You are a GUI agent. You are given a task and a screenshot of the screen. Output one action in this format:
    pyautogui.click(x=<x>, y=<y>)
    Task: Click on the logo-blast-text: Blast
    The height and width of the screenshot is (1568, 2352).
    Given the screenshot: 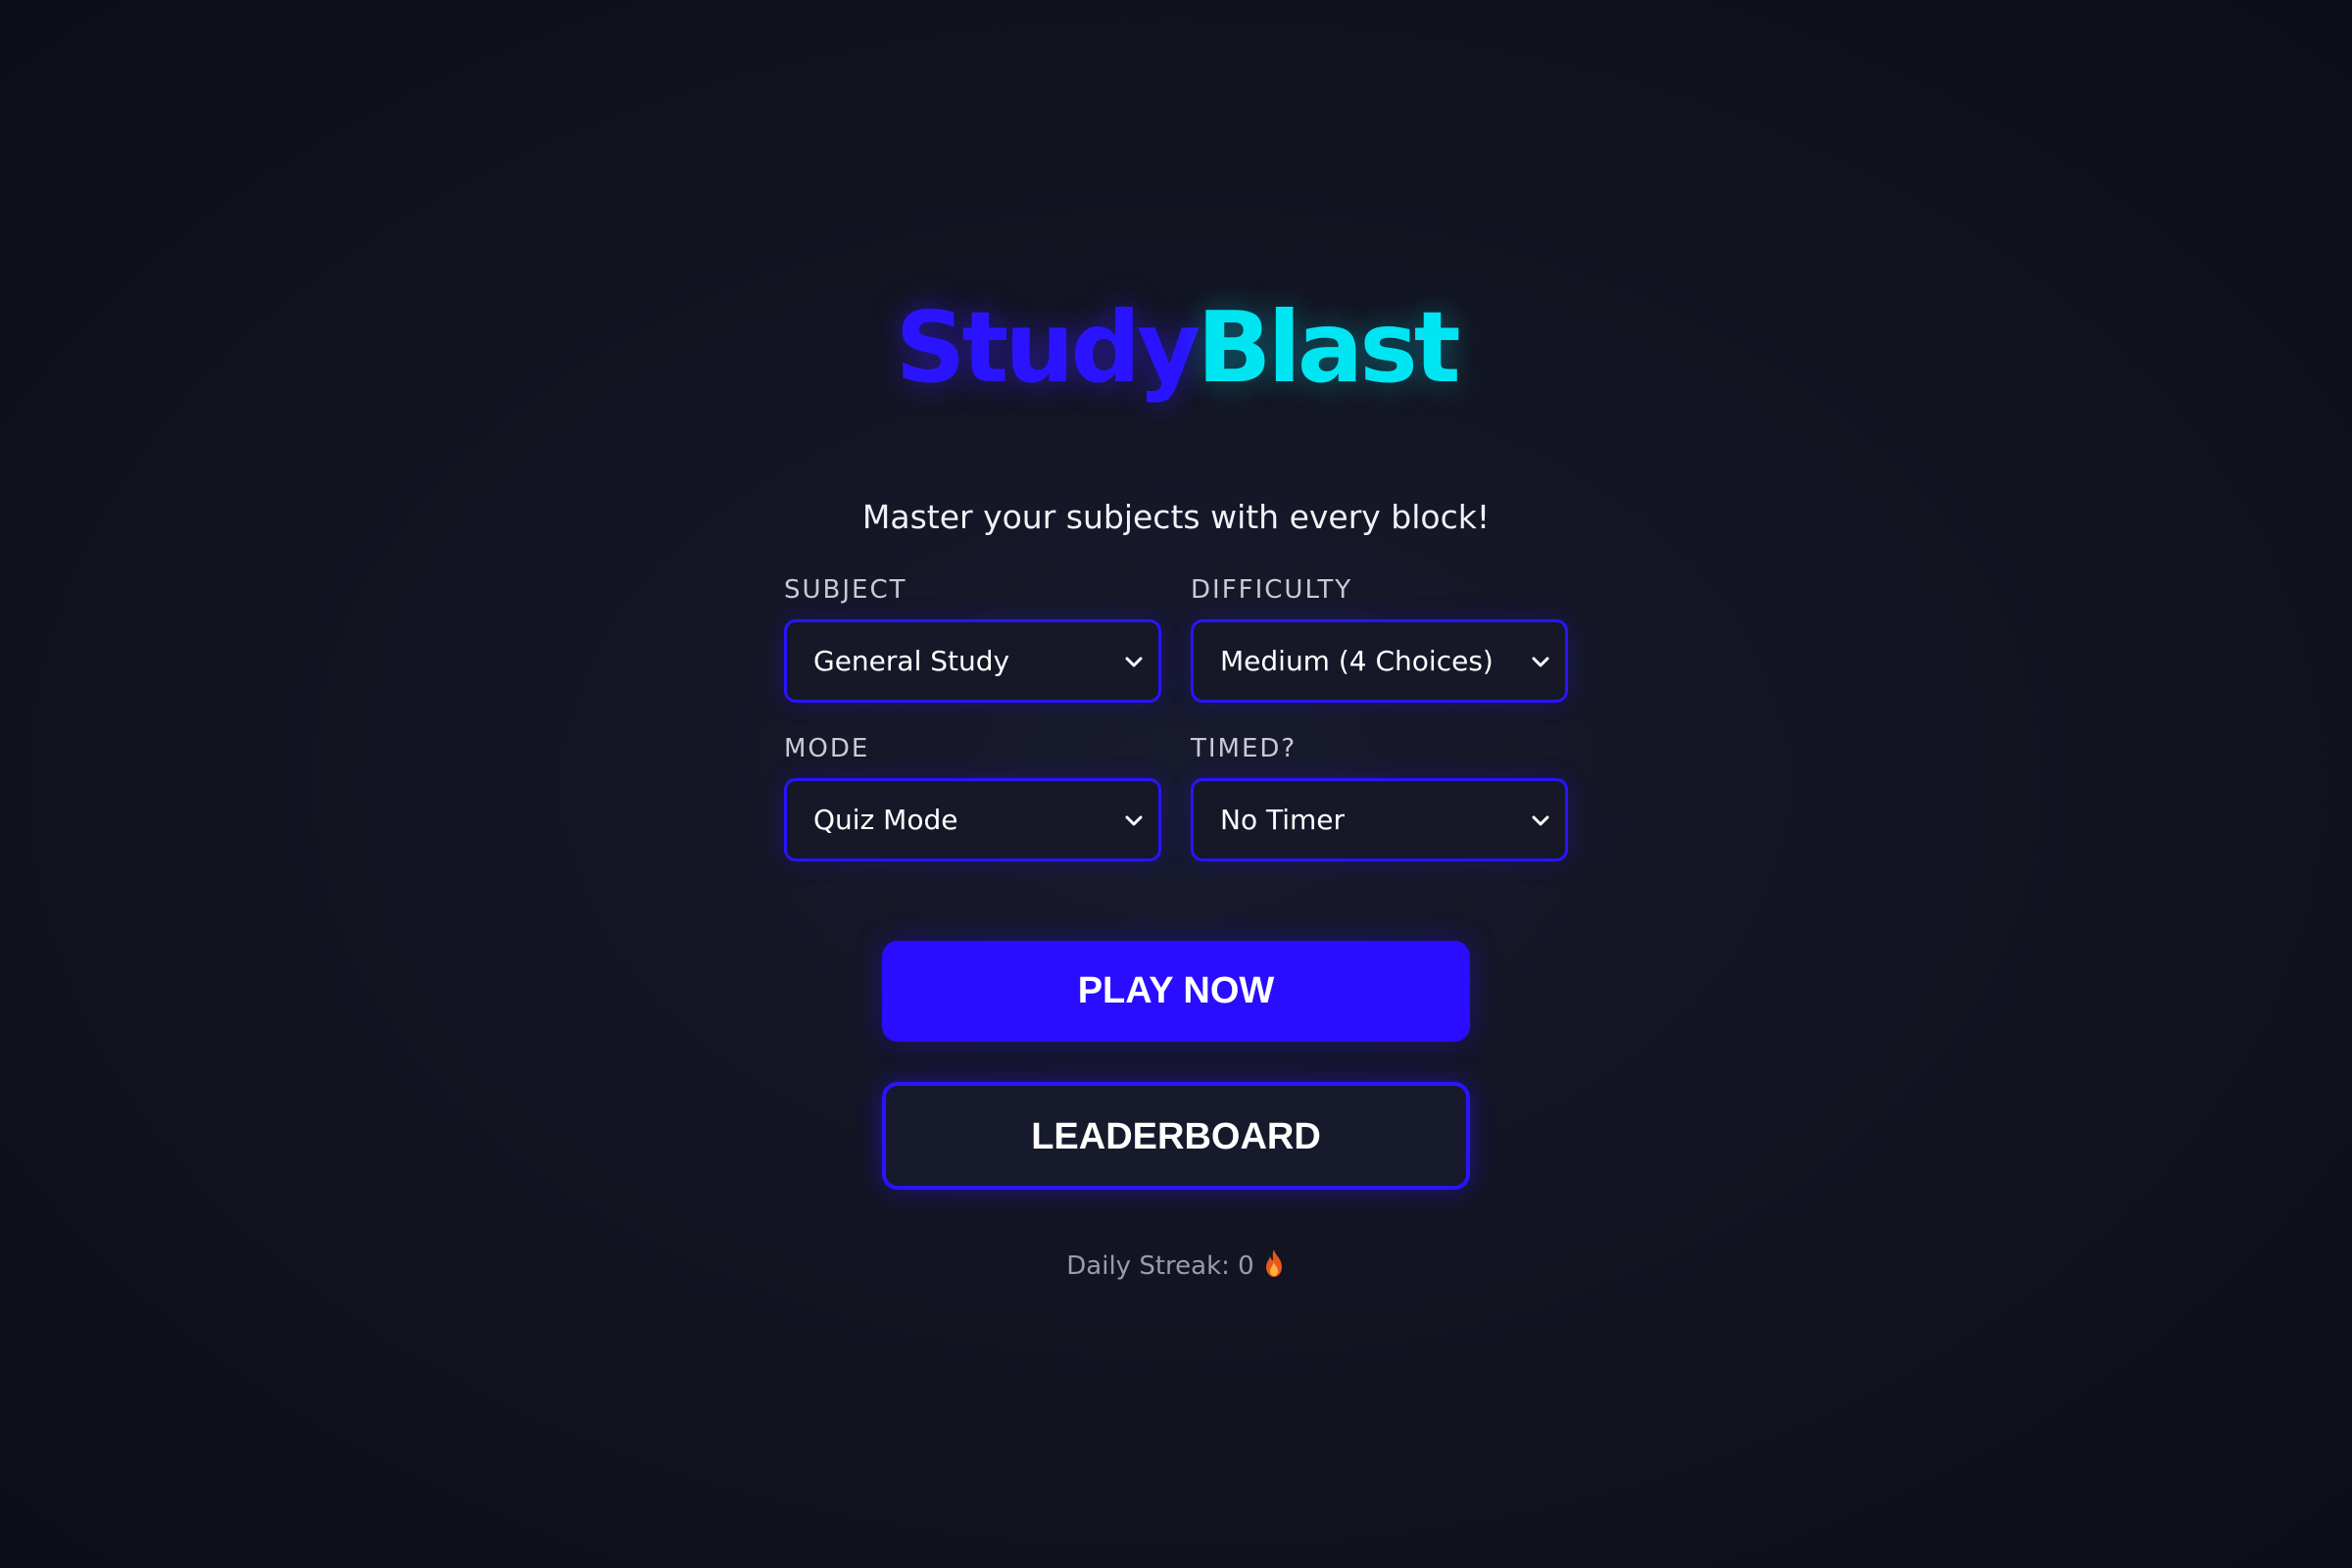 What is the action you would take?
    pyautogui.click(x=1328, y=348)
    